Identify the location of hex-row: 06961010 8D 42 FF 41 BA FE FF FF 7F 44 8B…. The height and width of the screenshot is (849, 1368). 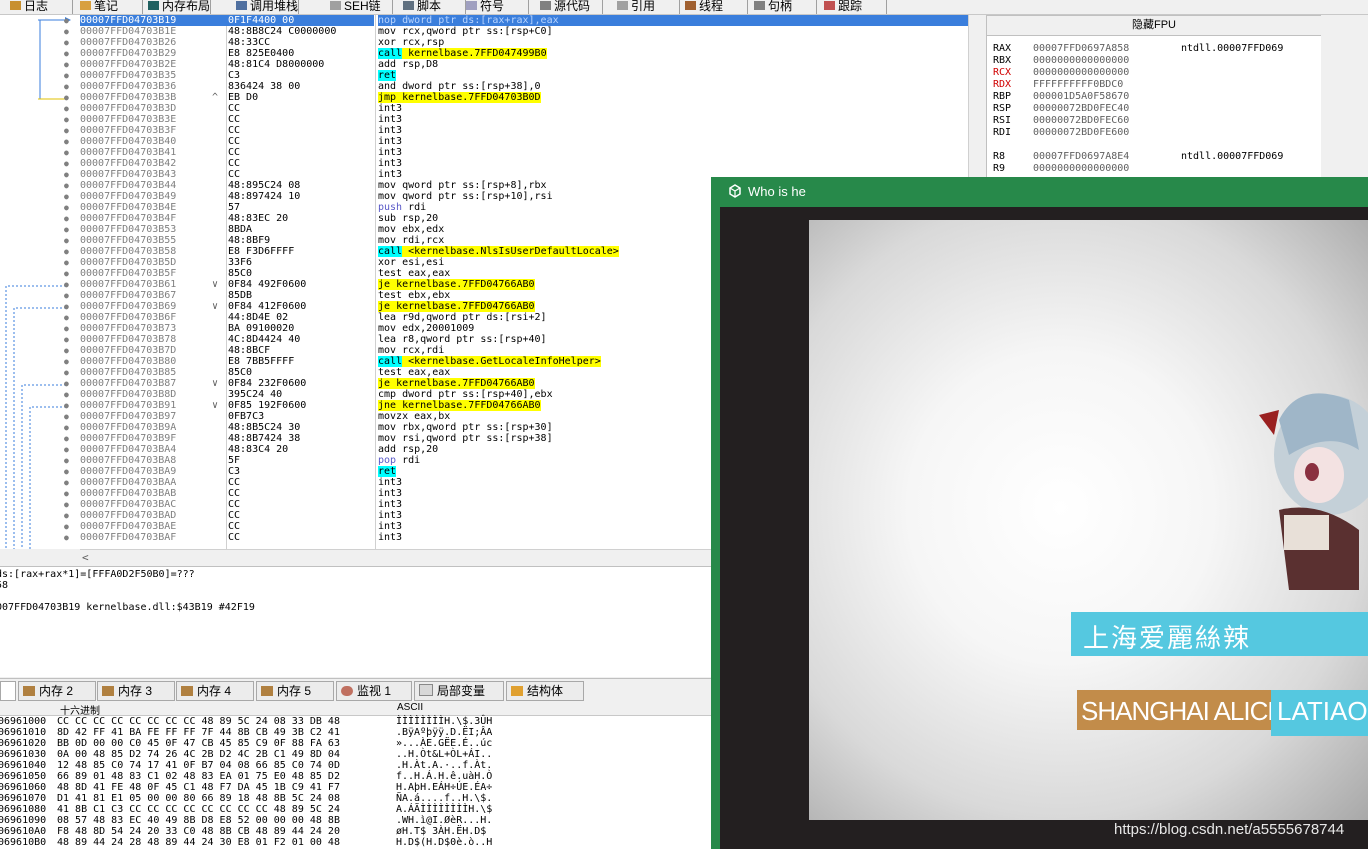
(356, 732).